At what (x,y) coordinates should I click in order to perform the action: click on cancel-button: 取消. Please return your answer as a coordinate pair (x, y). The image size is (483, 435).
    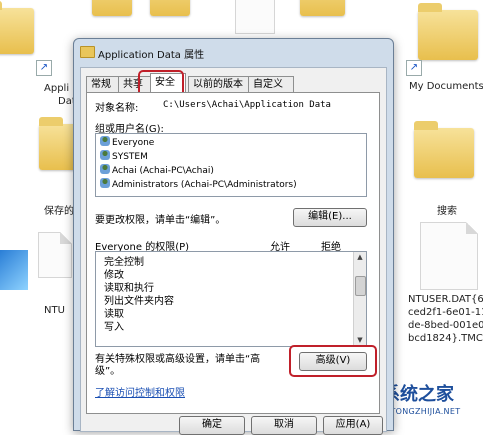
    Looking at the image, I should click on (284, 425).